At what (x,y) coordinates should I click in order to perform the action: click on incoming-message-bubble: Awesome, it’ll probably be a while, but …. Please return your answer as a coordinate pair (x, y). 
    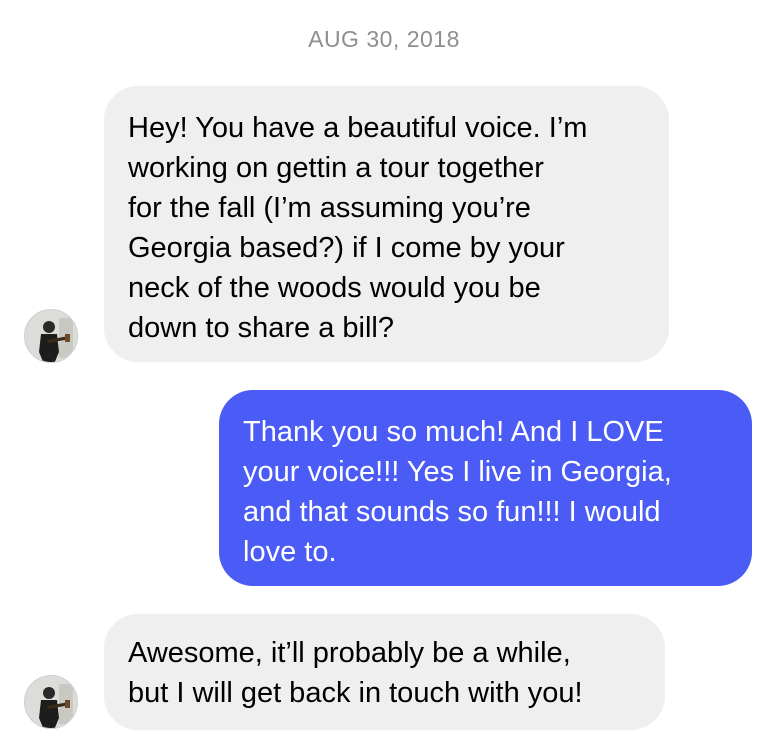
    Looking at the image, I should click on (384, 672).